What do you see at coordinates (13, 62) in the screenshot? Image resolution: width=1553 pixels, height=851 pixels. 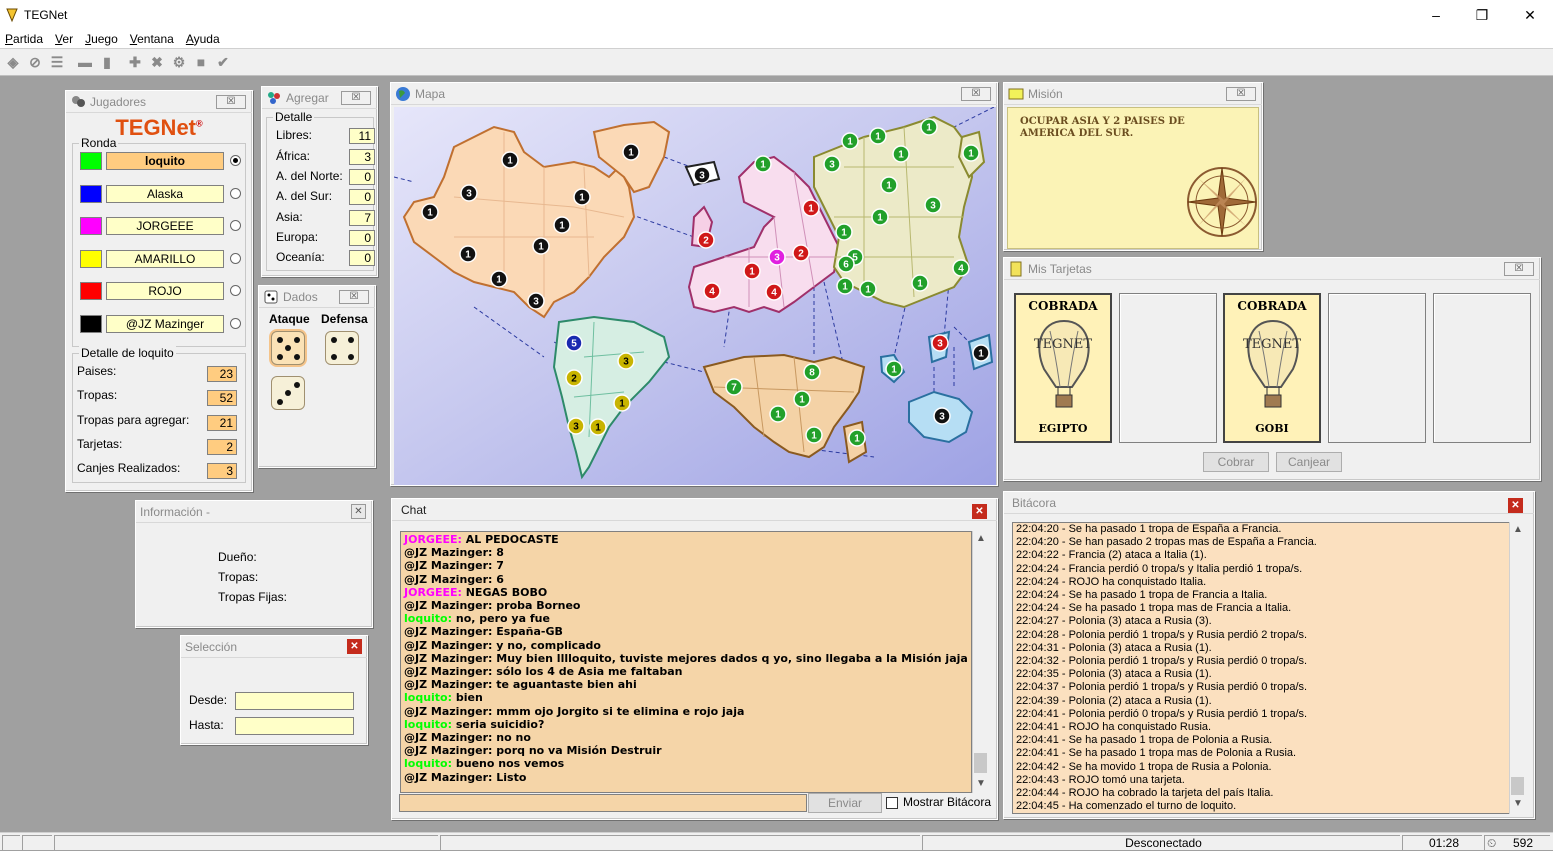 I see `connect-icon: ◈` at bounding box center [13, 62].